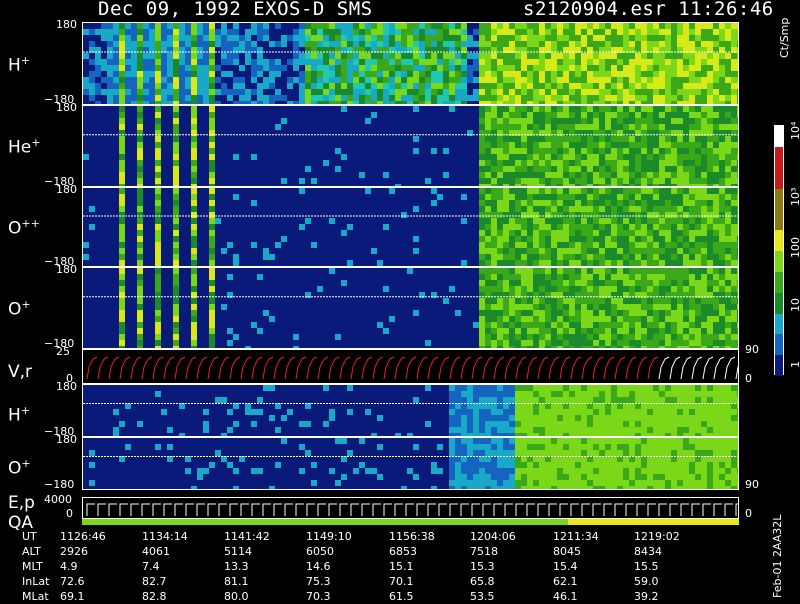 The image size is (800, 604). Describe the element at coordinates (565, 581) in the screenshot. I see `axis-row-value: 62.1` at that location.